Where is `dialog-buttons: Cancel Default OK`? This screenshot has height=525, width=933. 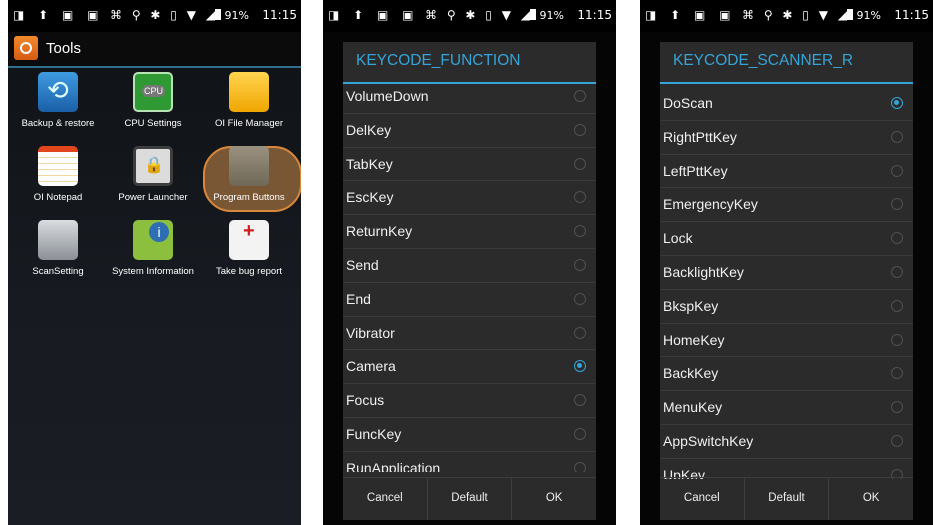
dialog-buttons: Cancel Default OK is located at coordinates (469, 498).